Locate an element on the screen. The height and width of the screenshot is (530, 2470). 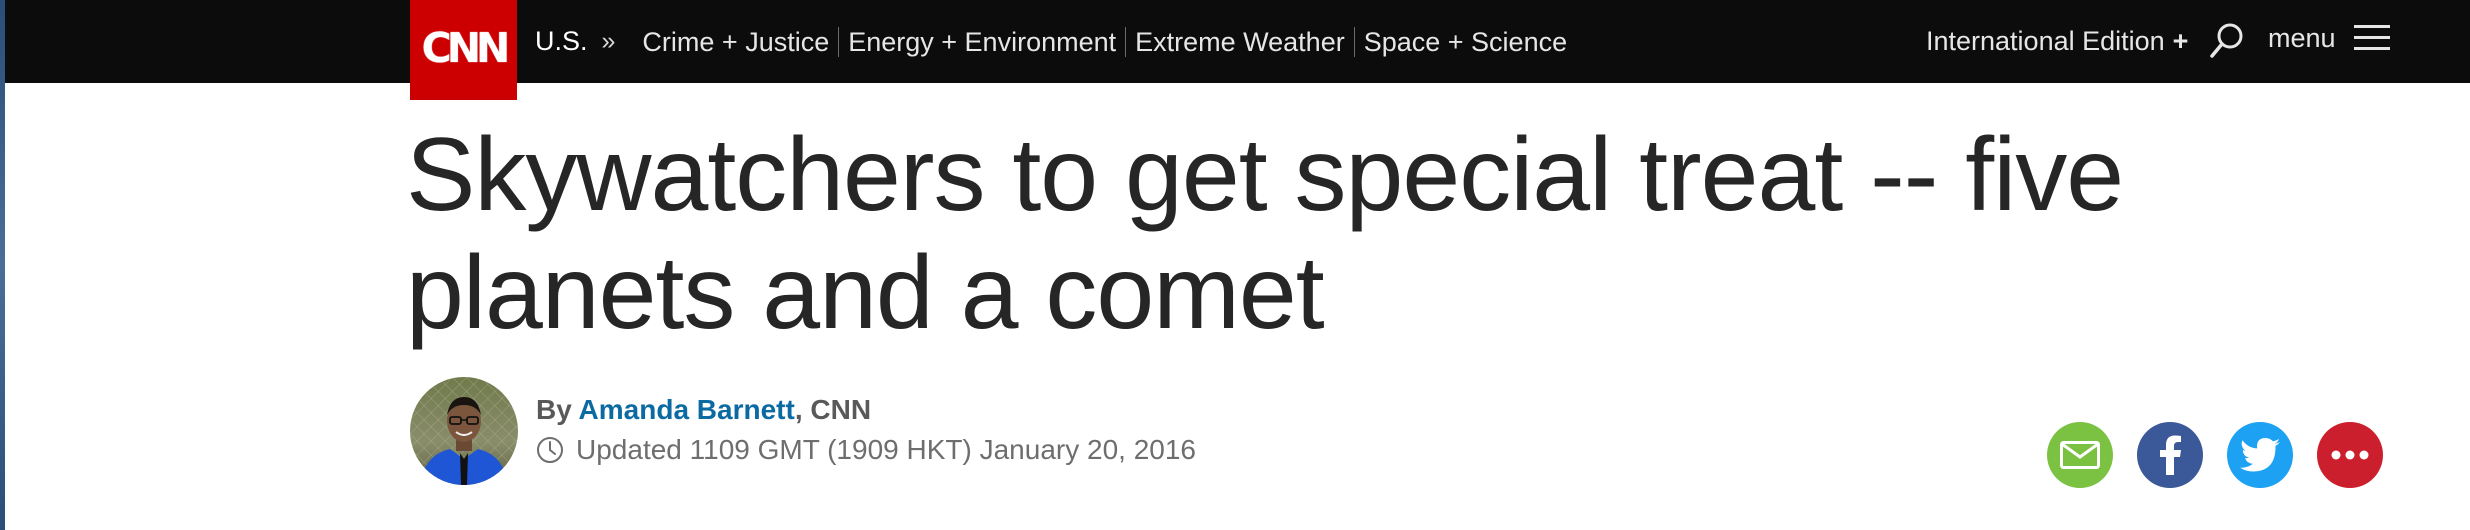
byline-source: , CNN is located at coordinates (833, 409).